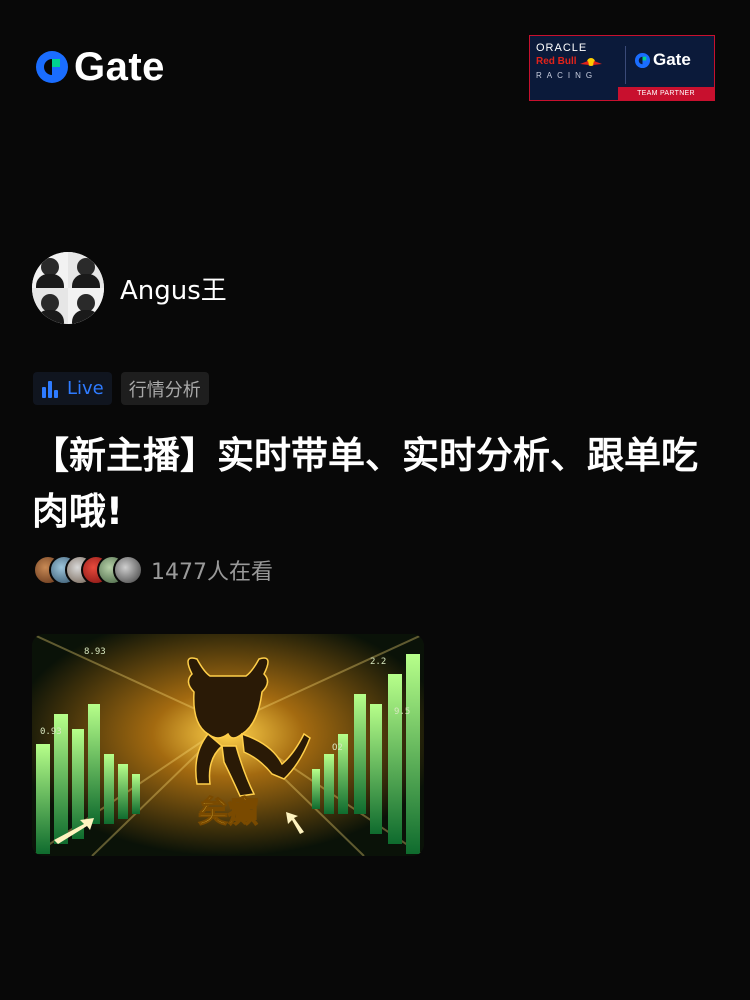  I want to click on live-tag: Live, so click(72, 388).